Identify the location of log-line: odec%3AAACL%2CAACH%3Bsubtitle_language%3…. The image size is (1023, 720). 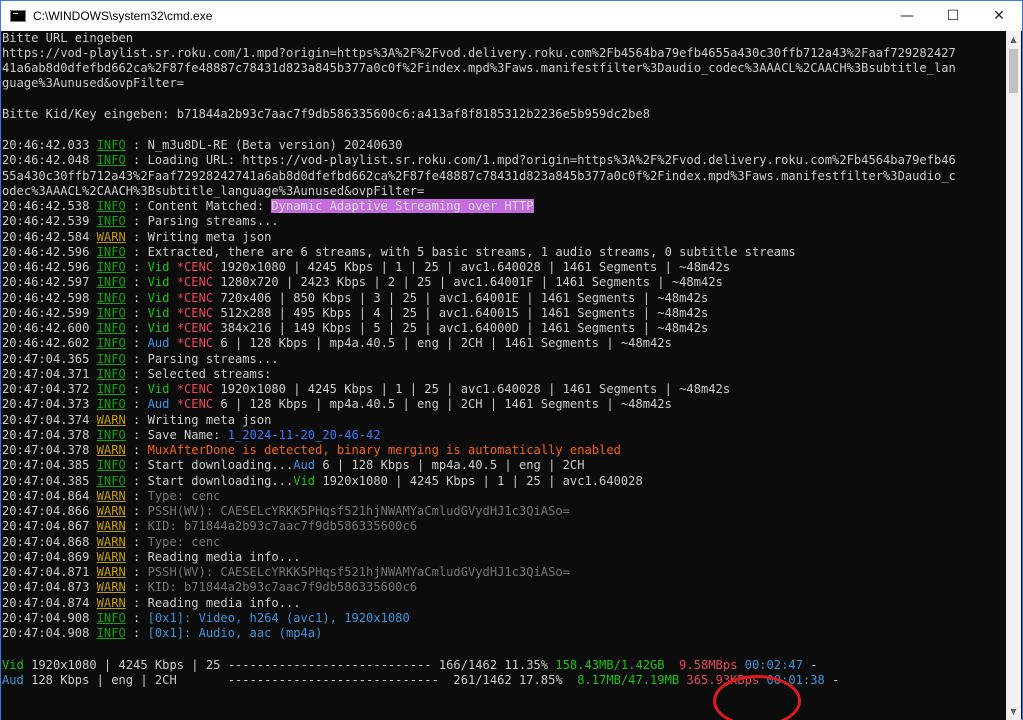
(213, 191).